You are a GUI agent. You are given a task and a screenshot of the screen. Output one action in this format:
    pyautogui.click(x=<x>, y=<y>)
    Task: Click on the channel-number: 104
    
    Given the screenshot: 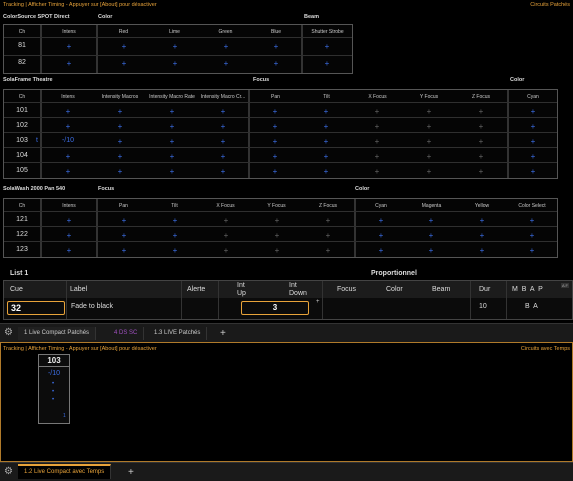 What is the action you would take?
    pyautogui.click(x=22, y=155)
    